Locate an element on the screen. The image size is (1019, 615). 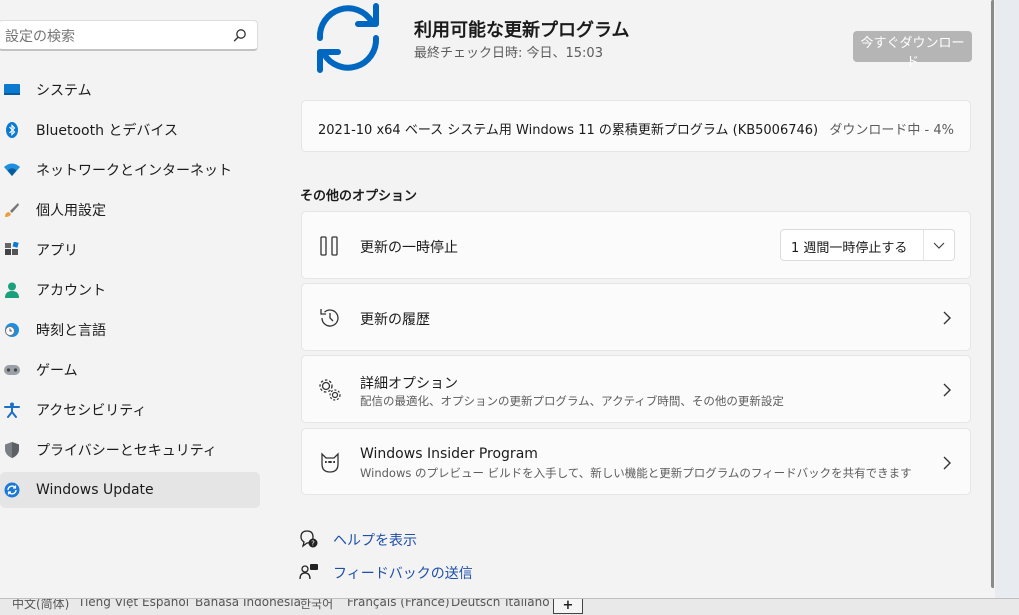
language-link: Italiano is located at coordinates (527, 604).